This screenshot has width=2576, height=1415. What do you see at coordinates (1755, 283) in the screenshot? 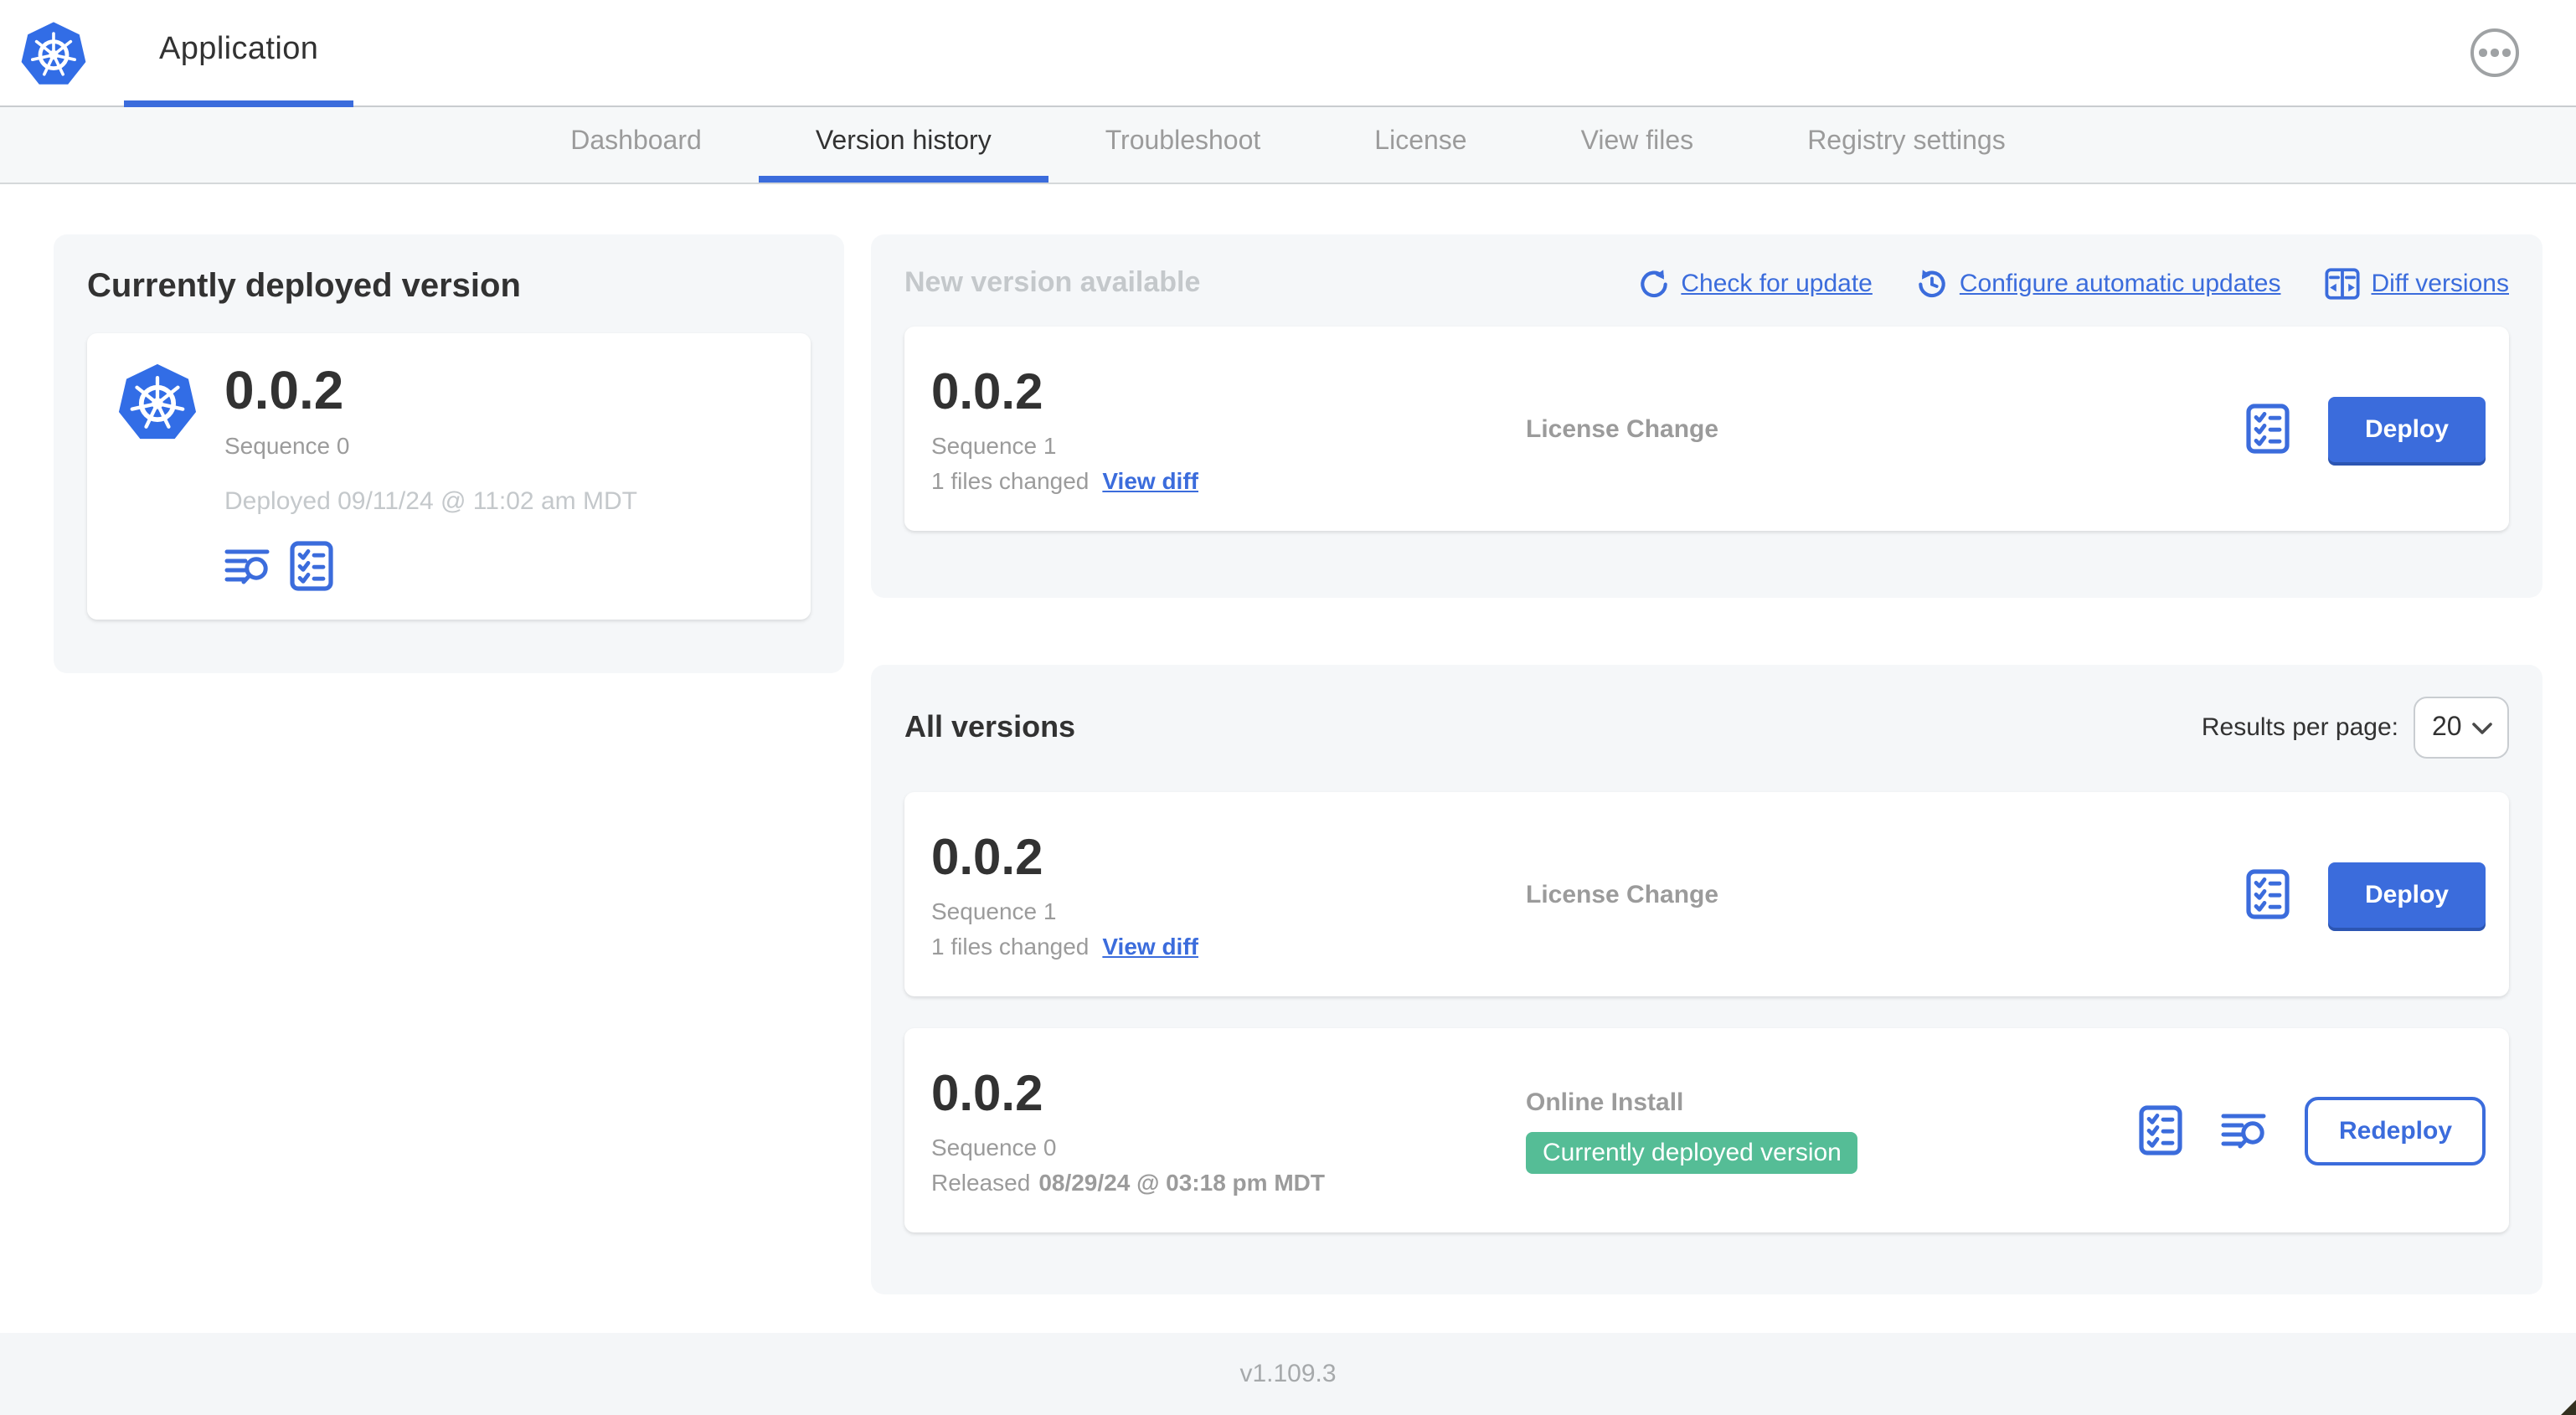
I see `check-for-update-link: Check for update` at bounding box center [1755, 283].